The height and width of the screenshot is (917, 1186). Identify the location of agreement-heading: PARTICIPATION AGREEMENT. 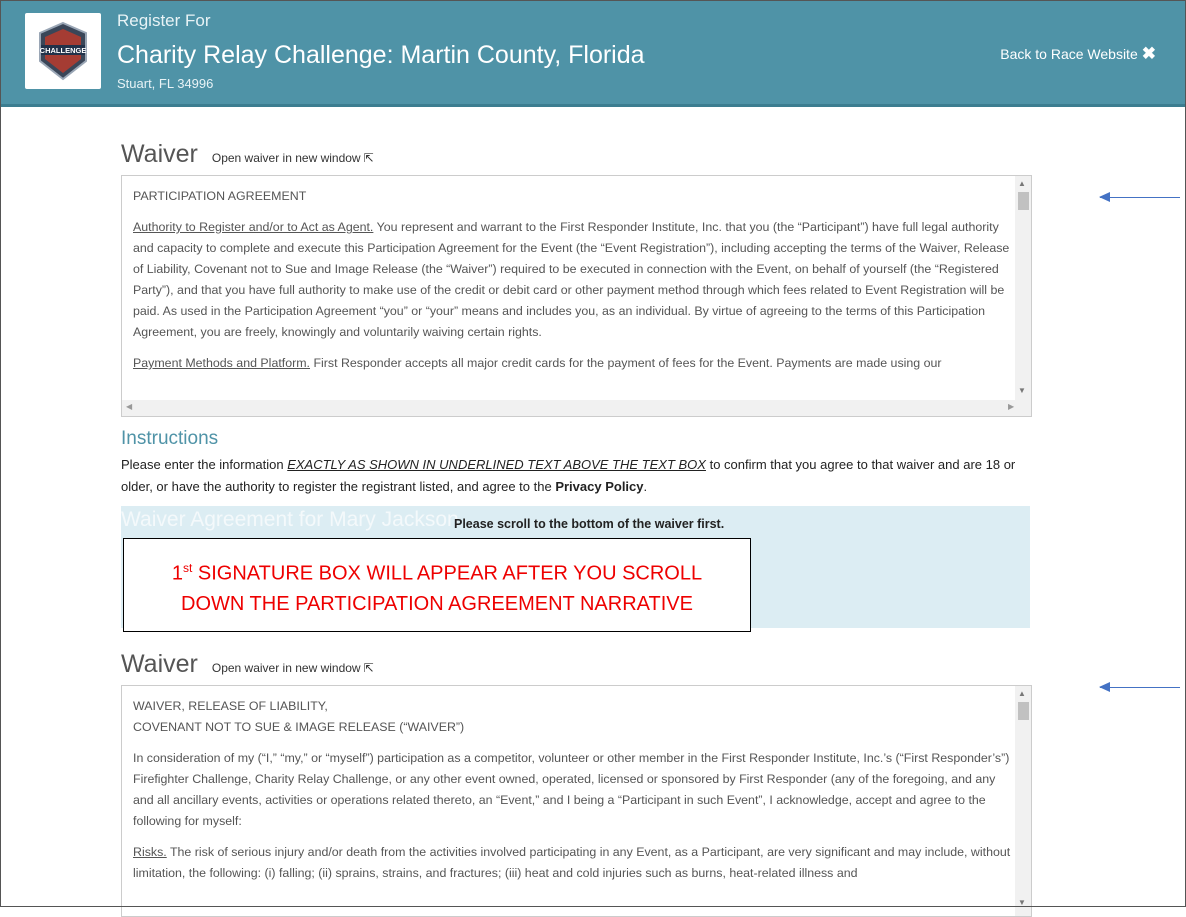
(220, 196).